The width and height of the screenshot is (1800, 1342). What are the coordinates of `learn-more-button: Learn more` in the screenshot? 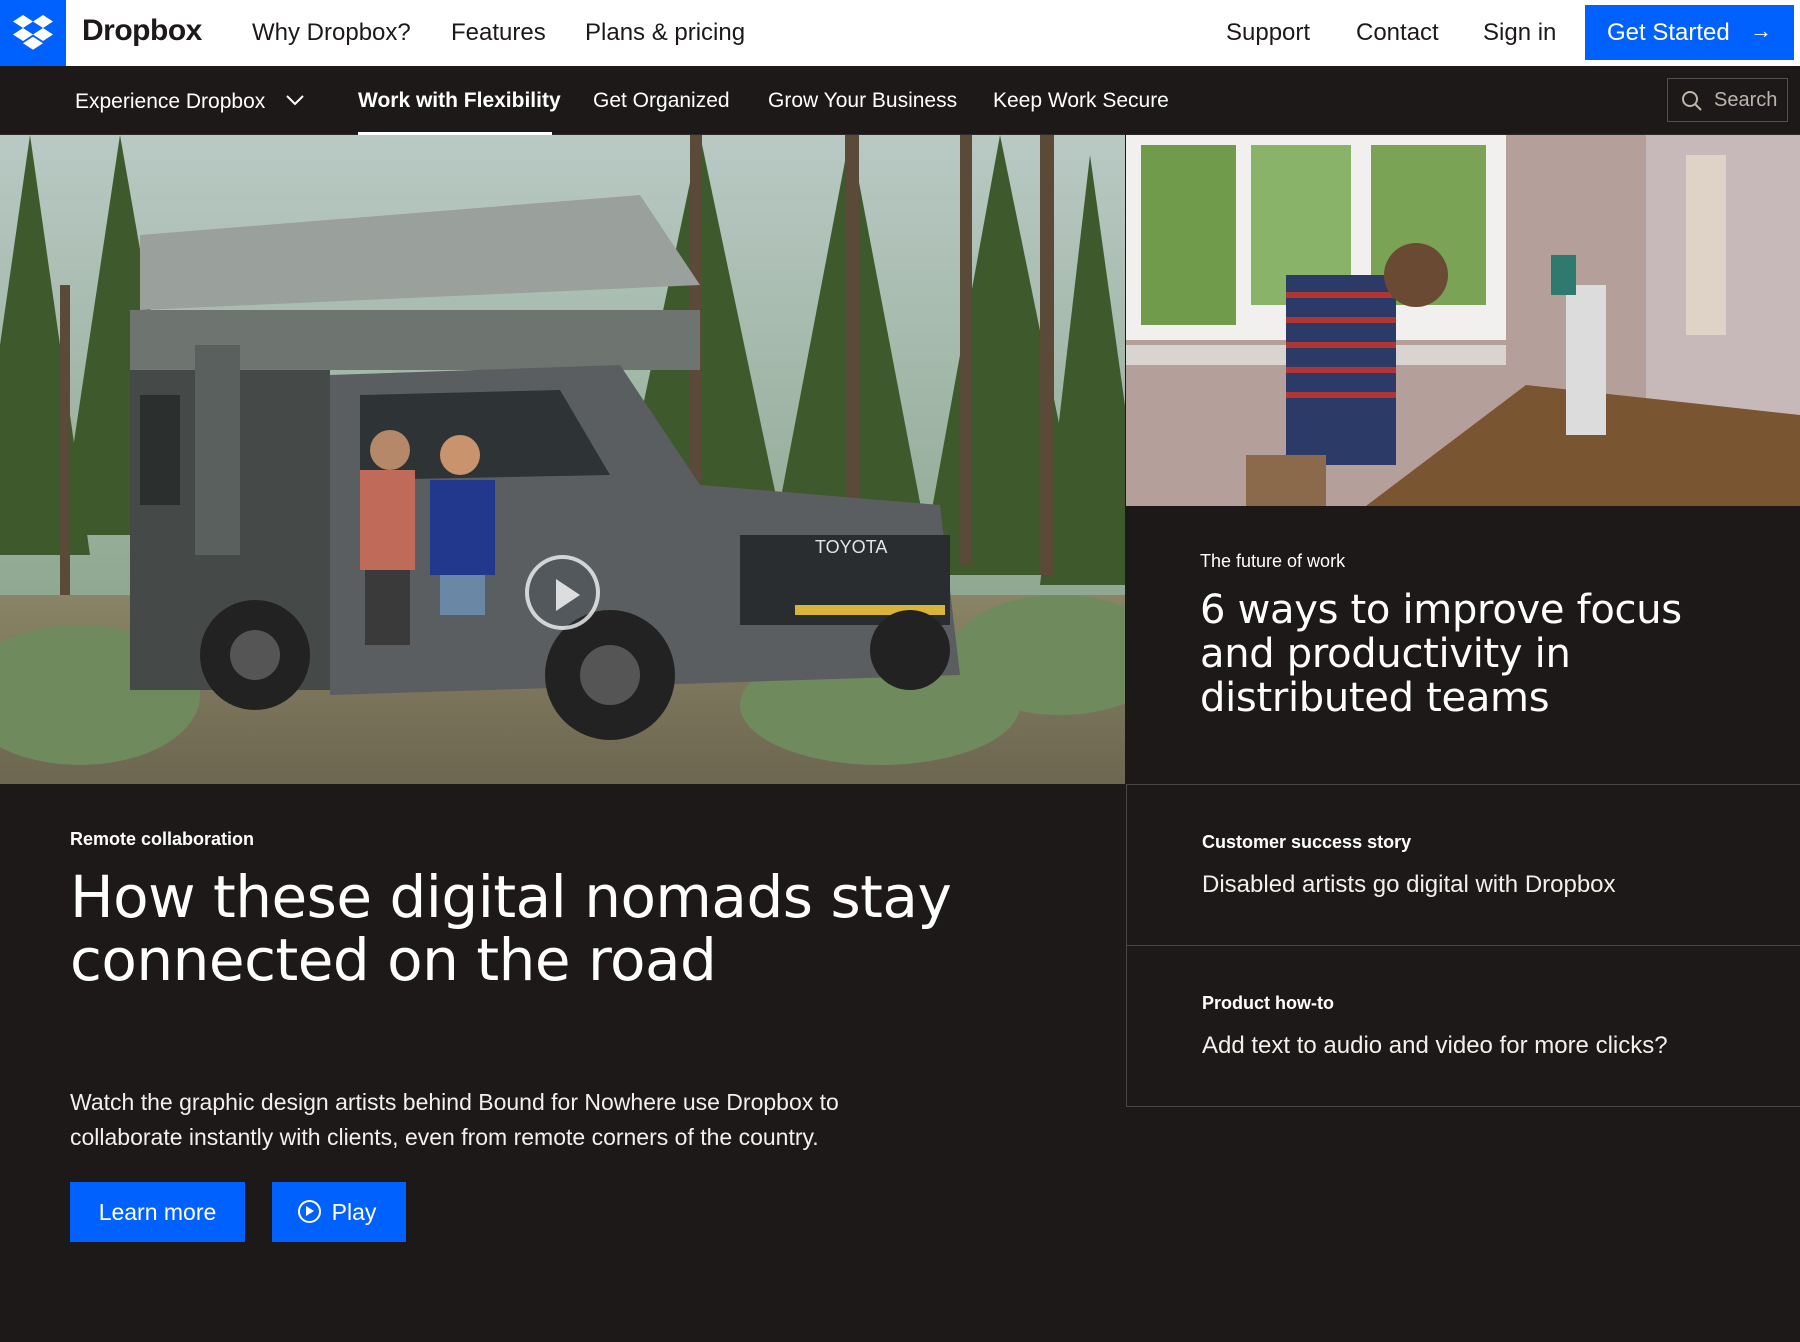 It's located at (157, 1212).